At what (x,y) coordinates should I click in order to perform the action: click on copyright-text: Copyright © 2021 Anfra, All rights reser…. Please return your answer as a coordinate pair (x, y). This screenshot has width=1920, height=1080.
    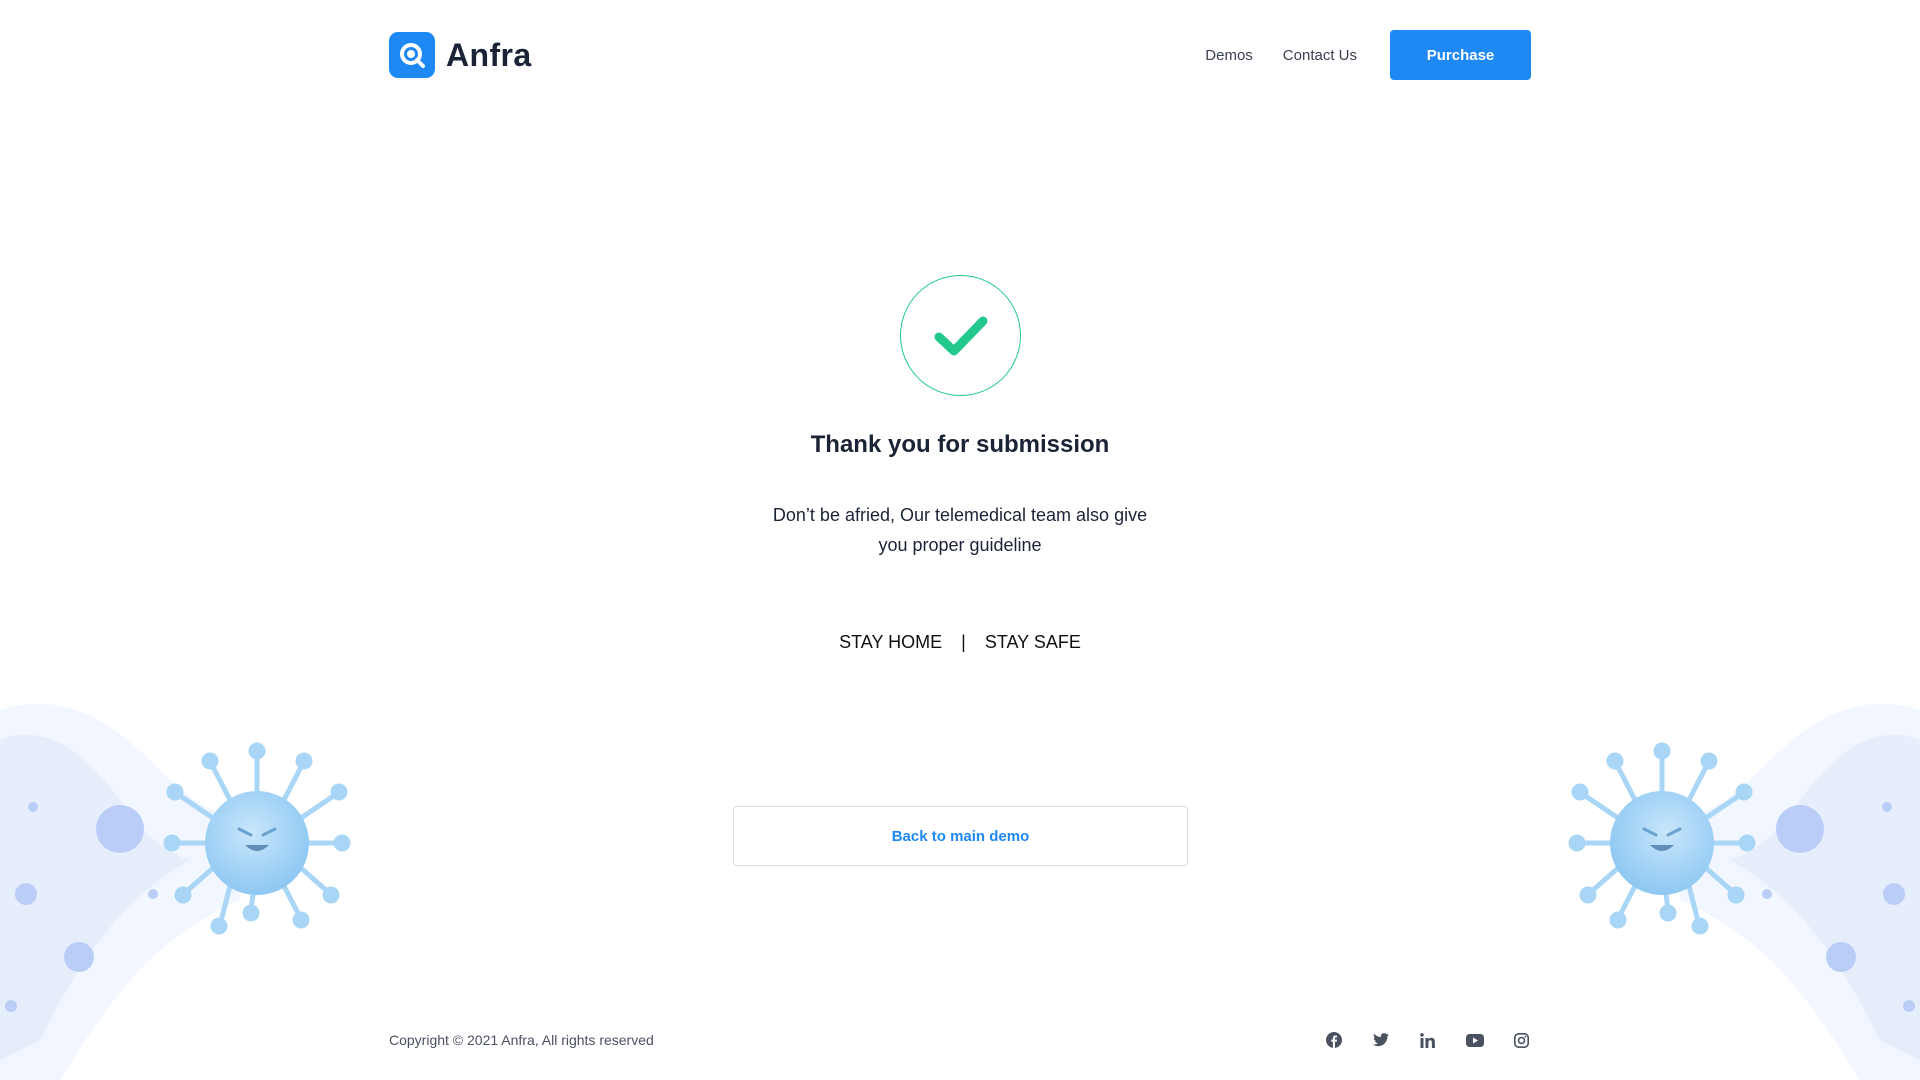
    Looking at the image, I should click on (521, 1040).